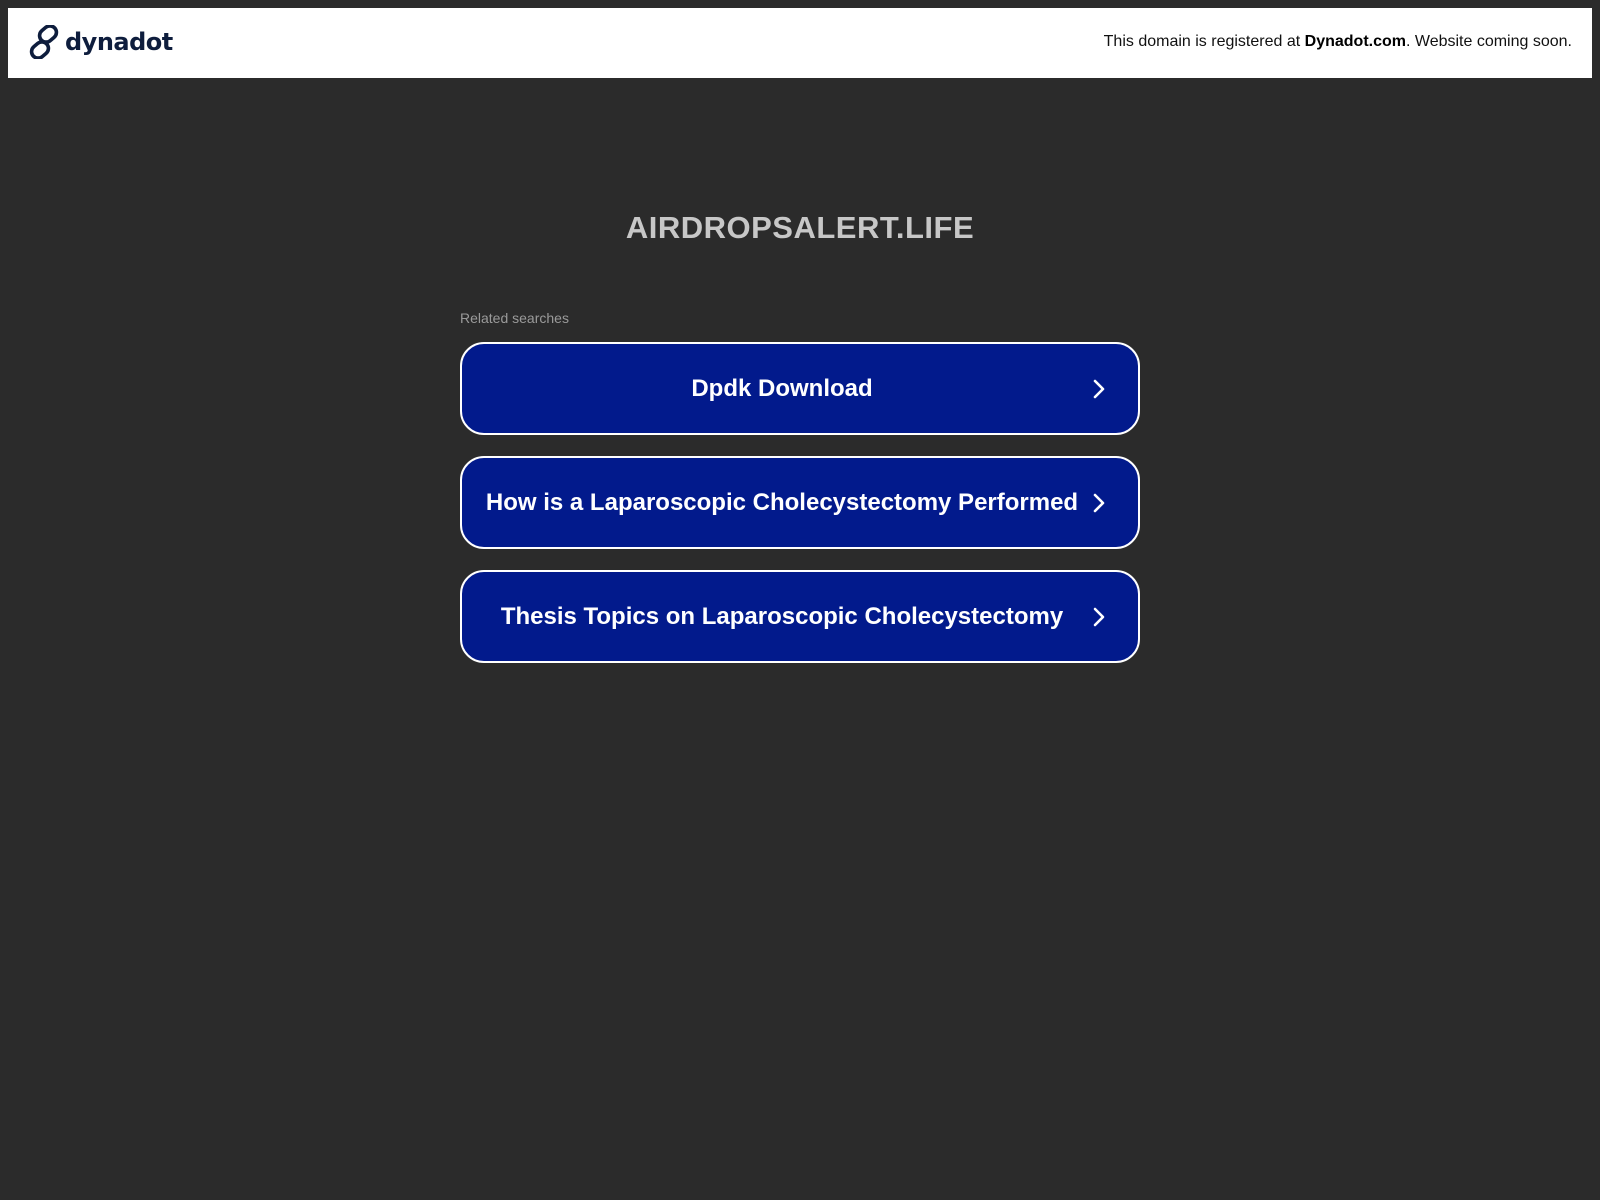 Image resolution: width=1600 pixels, height=1200 pixels. Describe the element at coordinates (1488, 41) in the screenshot. I see `notice-suffix: . Website coming soon.` at that location.